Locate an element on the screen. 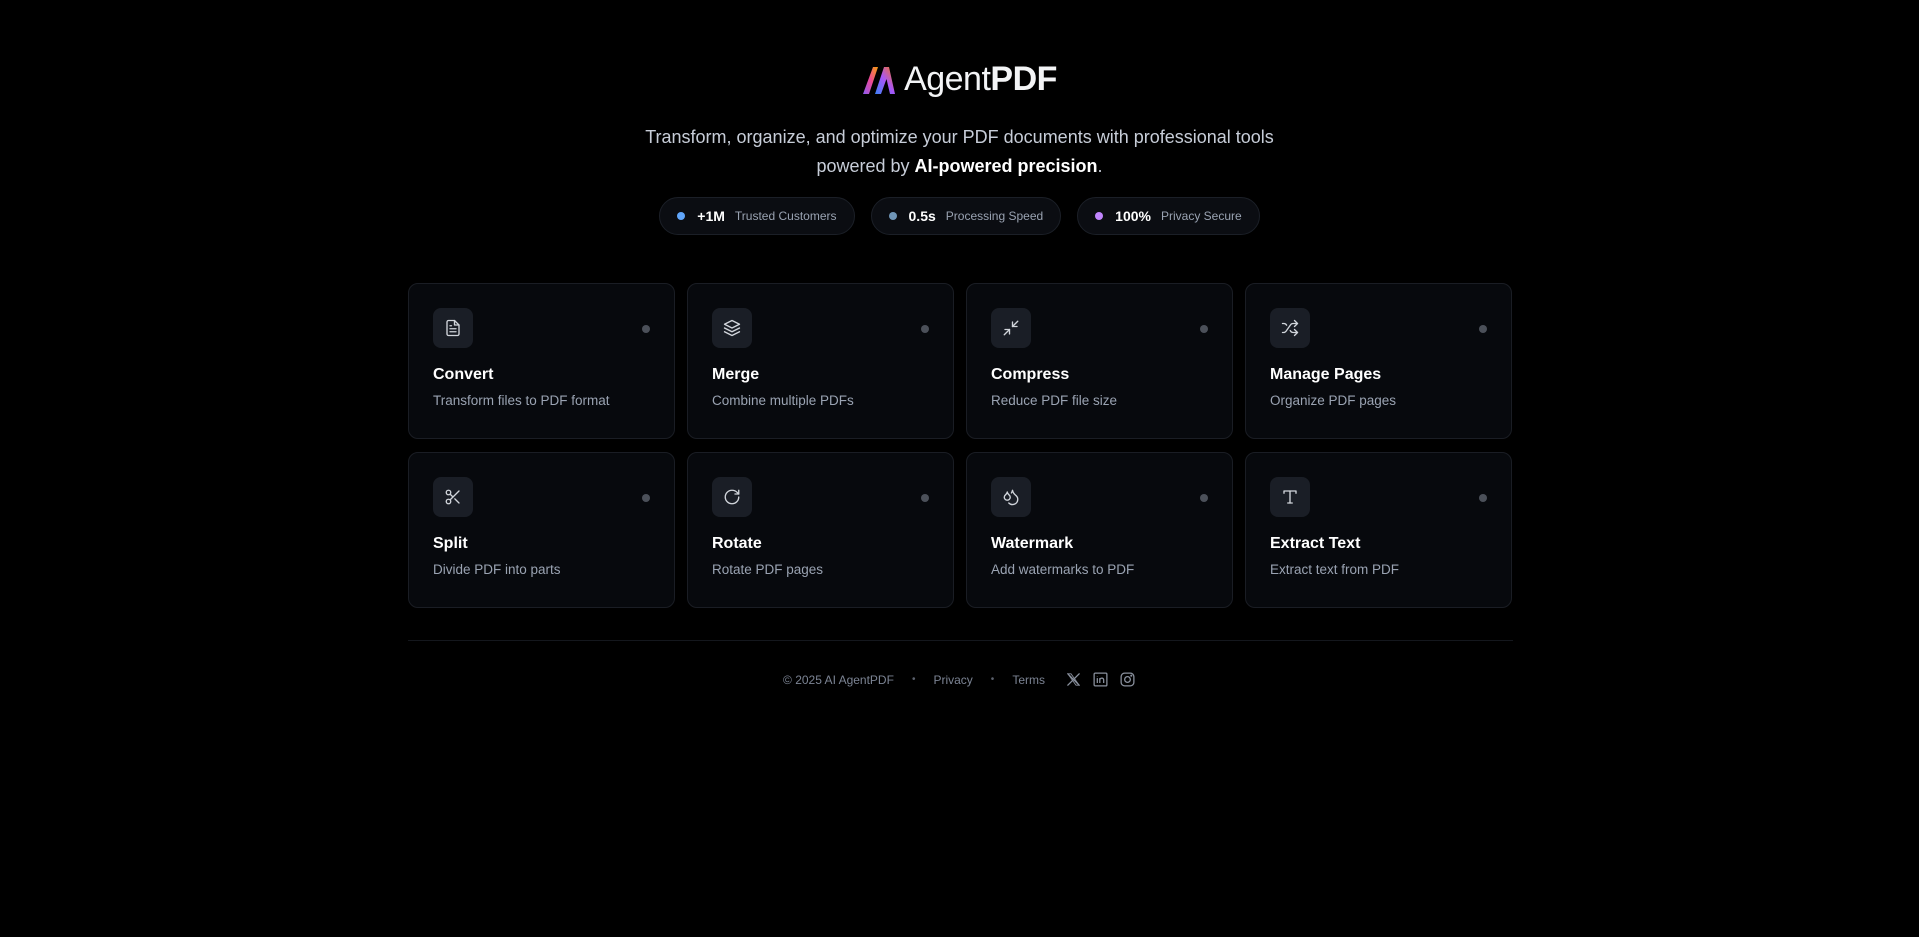 The height and width of the screenshot is (937, 1919). tool-card-manage-pages: Manage Pages Organize PDF pages is located at coordinates (1378, 361).